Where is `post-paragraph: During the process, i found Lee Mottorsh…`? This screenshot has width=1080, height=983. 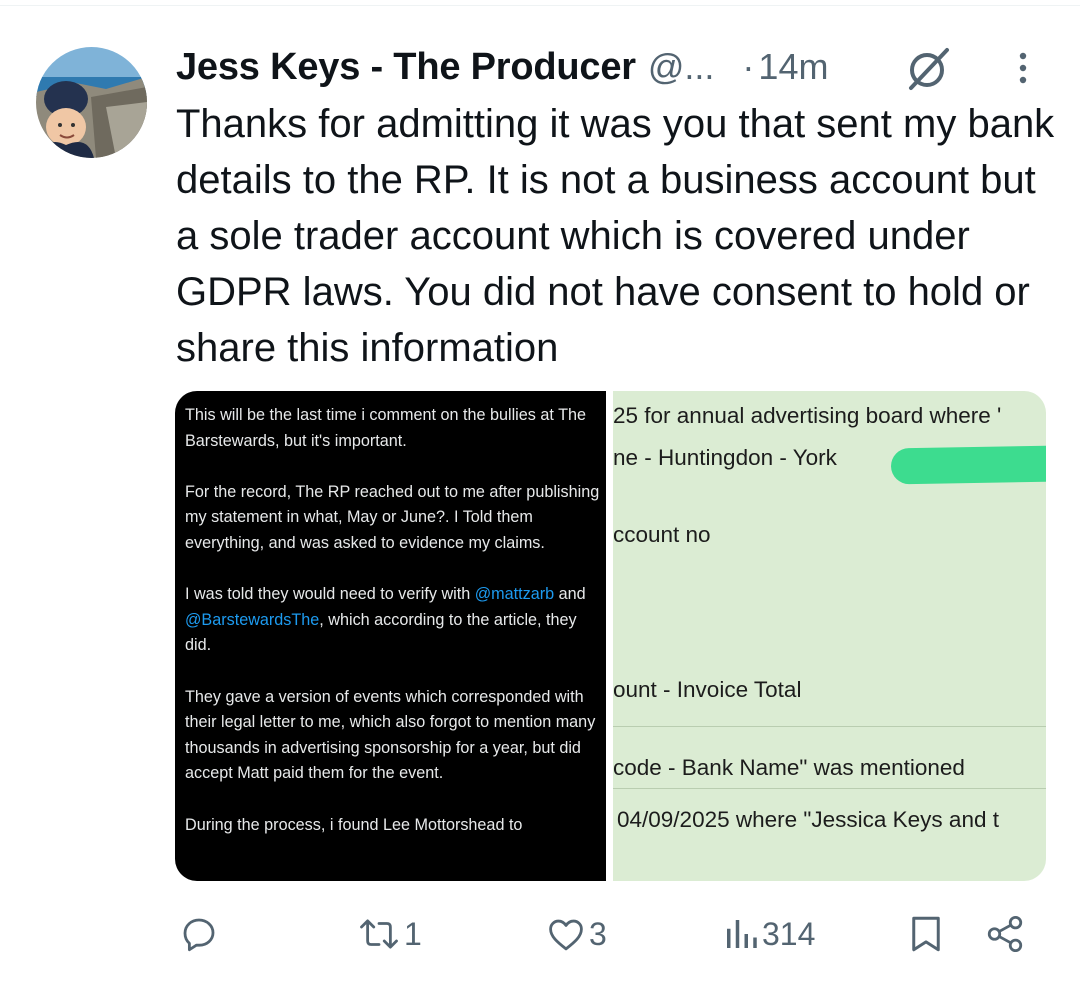 post-paragraph: During the process, i found Lee Mottorsh… is located at coordinates (354, 824).